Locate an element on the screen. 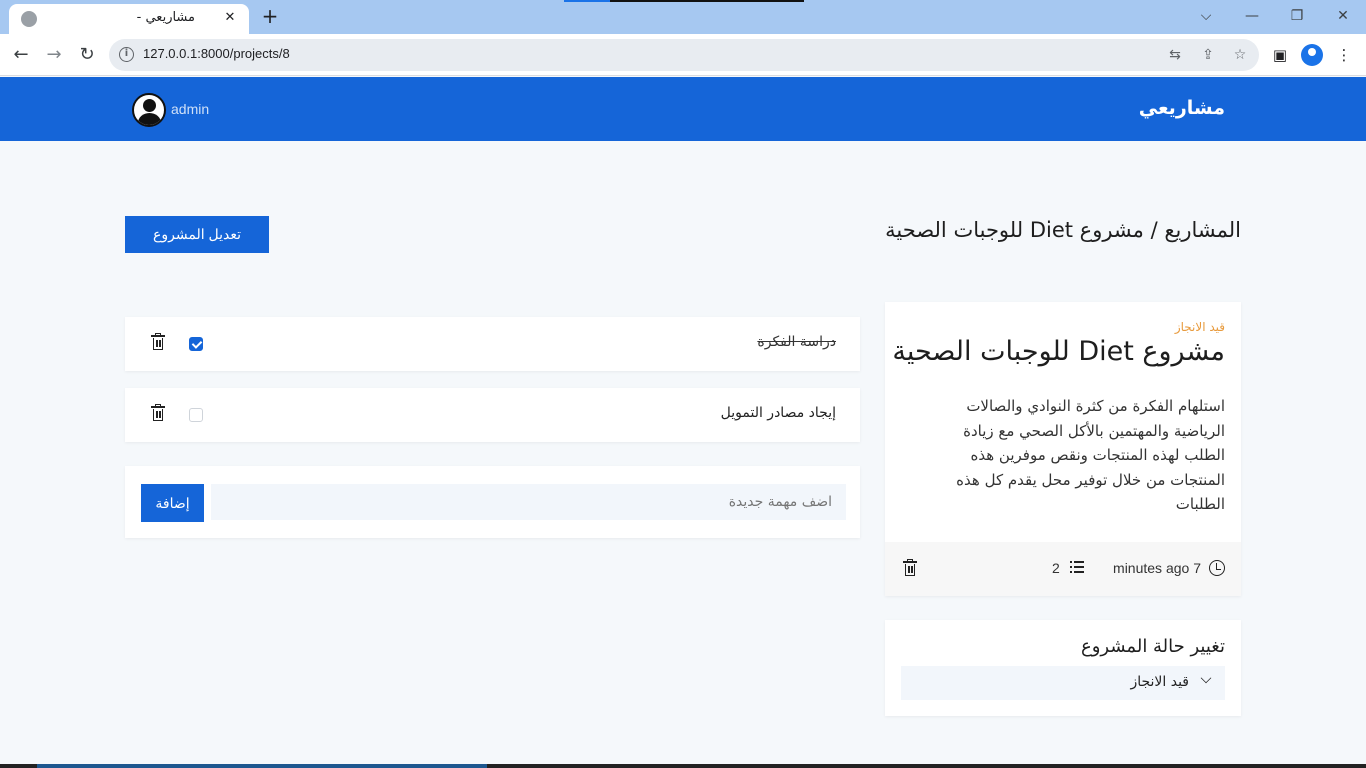 Image resolution: width=1366 pixels, height=768 pixels. browser-tab: مشاريعي - ✕ is located at coordinates (129, 19).